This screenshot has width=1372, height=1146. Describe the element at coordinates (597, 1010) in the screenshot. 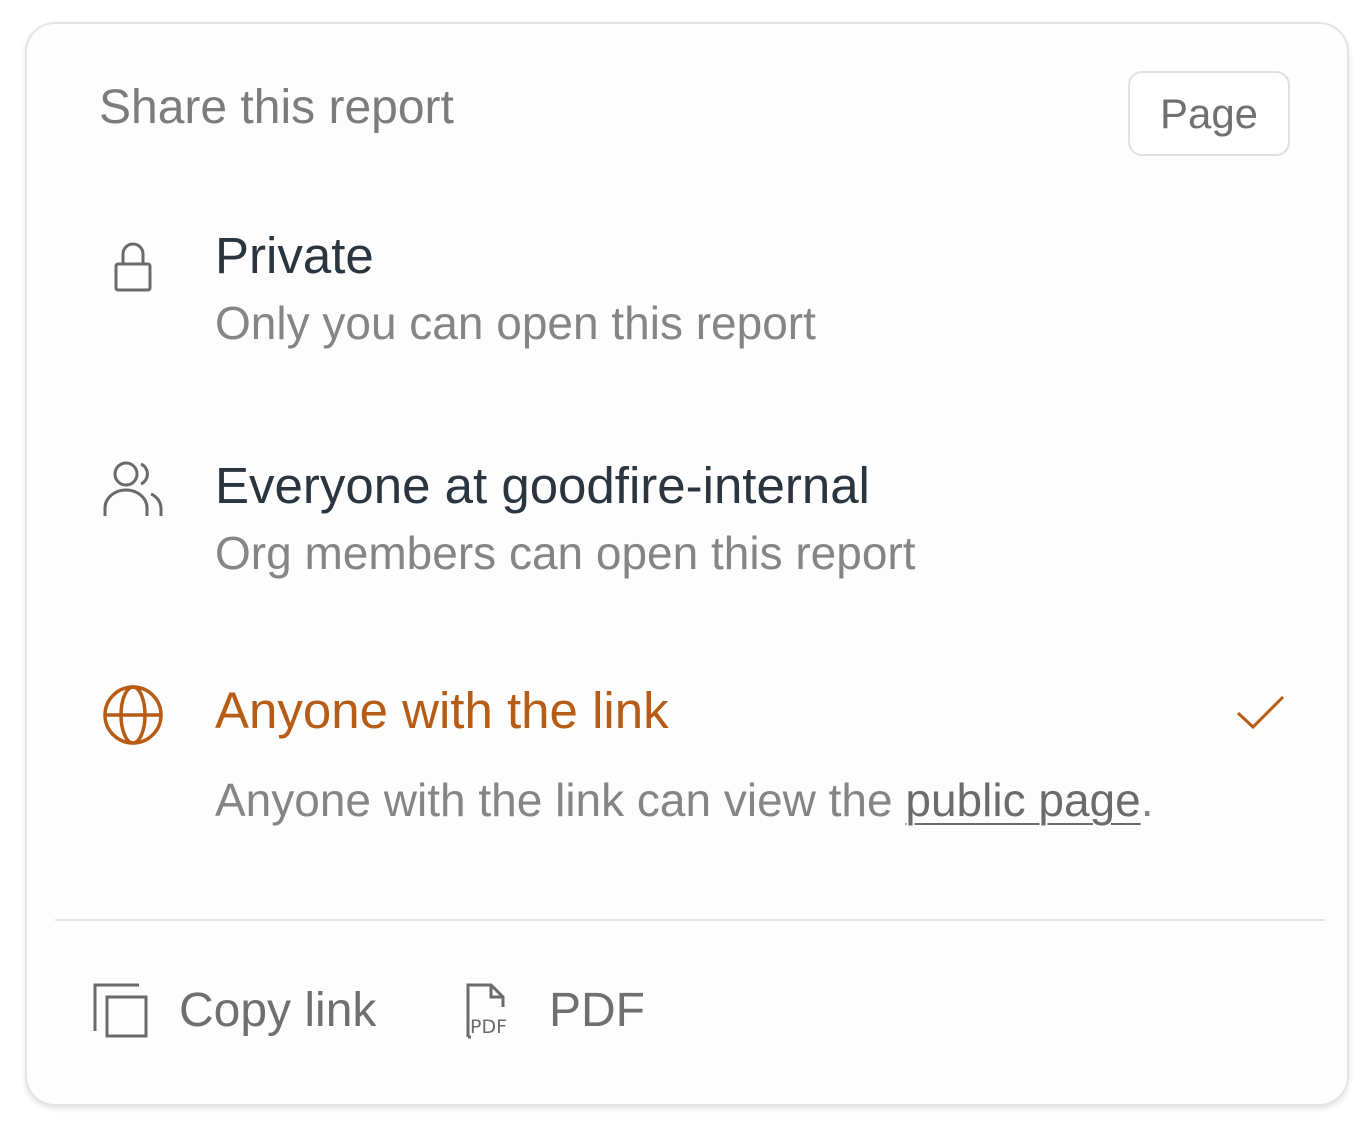

I see `pdf-label: PDF` at that location.